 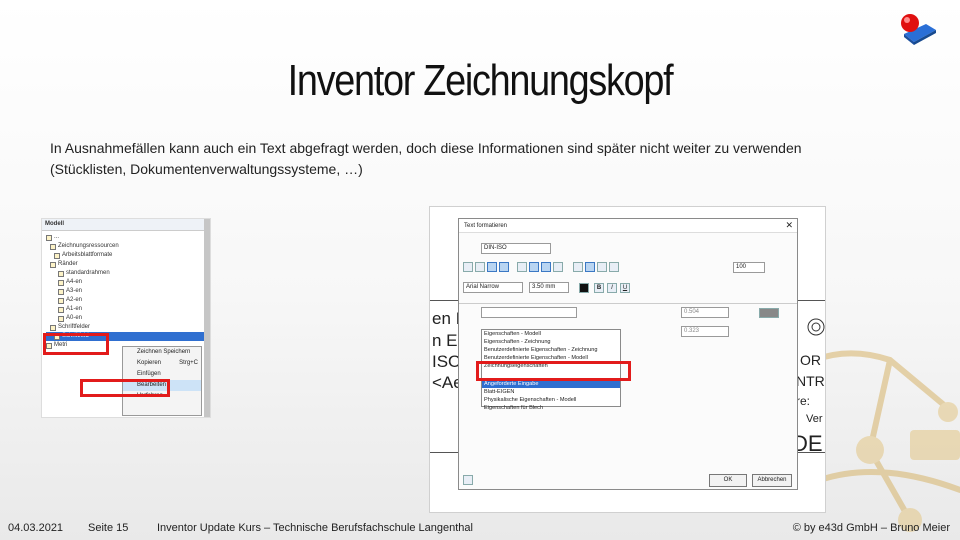 I want to click on tree-item: A3-en, so click(x=125, y=291).